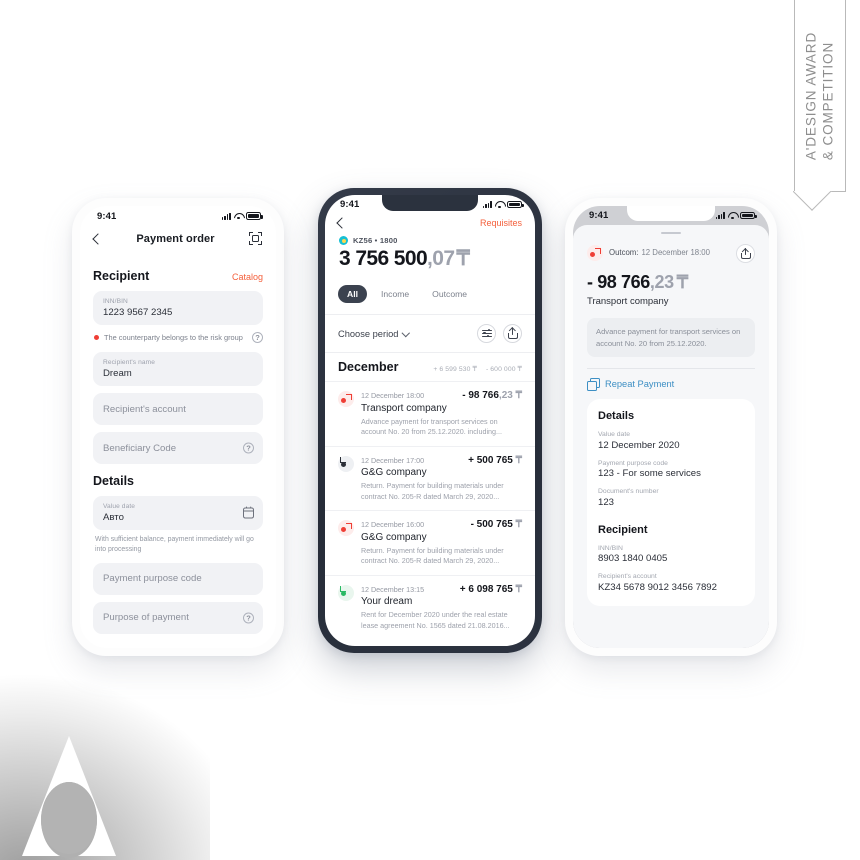 Image resolution: width=860 pixels, height=860 pixels. What do you see at coordinates (248, 512) in the screenshot?
I see `calendar-icon` at bounding box center [248, 512].